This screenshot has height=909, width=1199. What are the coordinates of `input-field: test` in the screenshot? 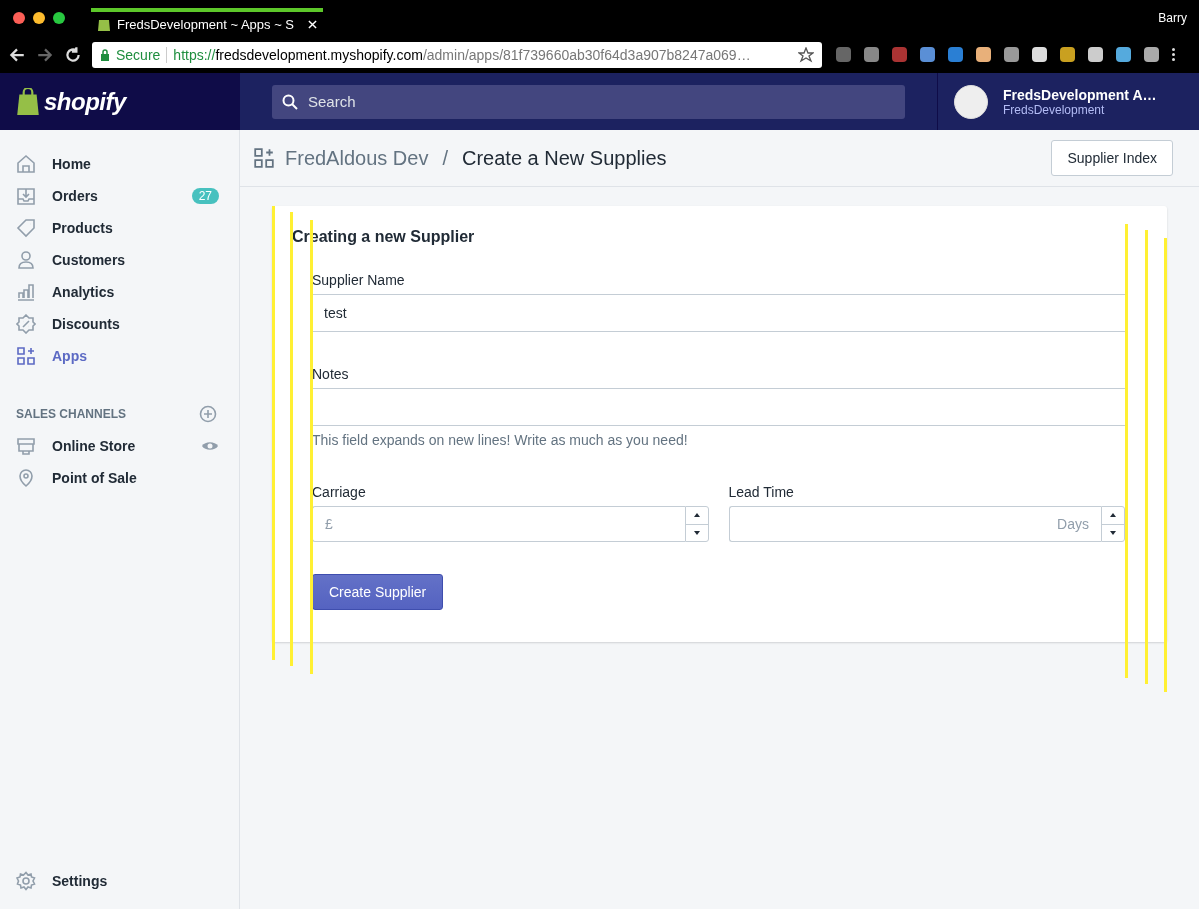 It's located at (718, 313).